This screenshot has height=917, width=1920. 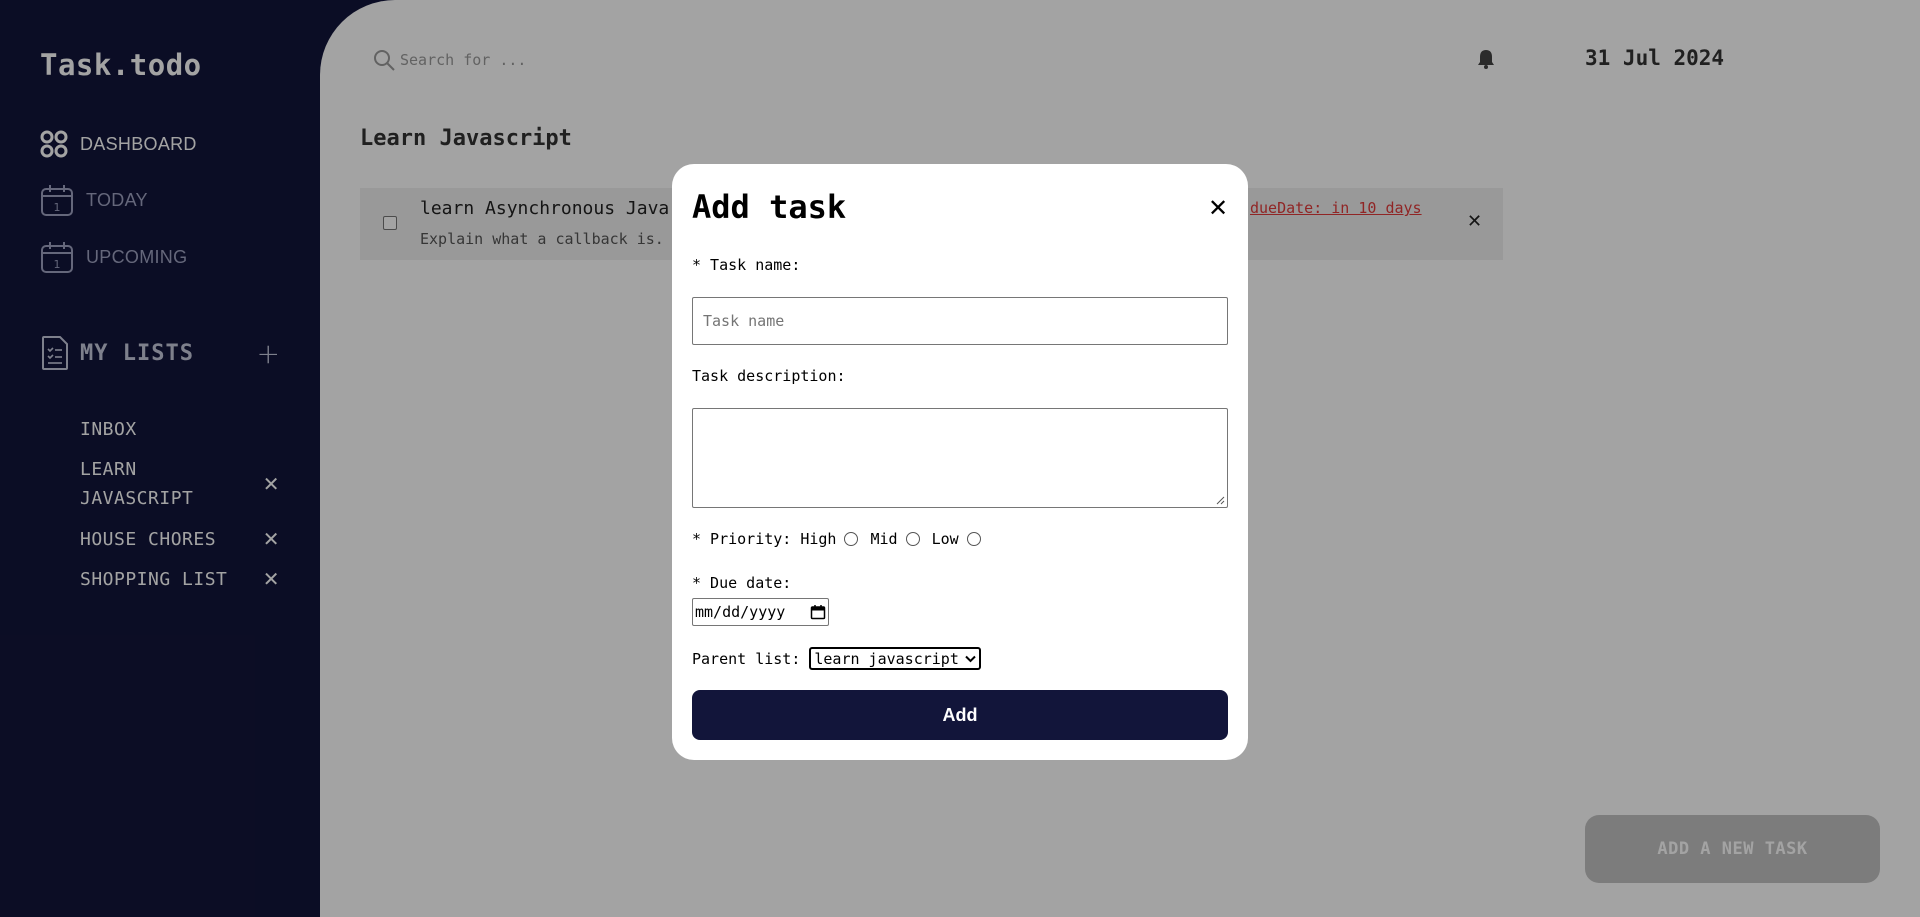 I want to click on calendar-picker-icon, so click(x=818, y=612).